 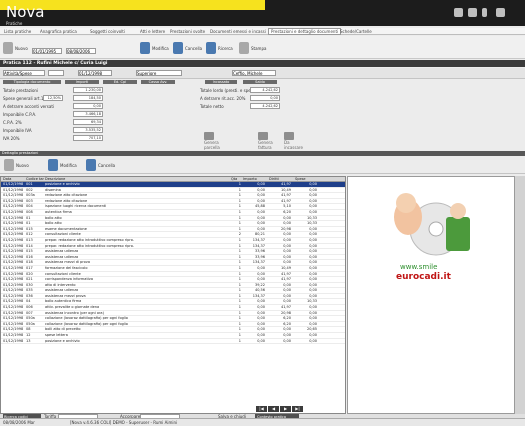 What do you see at coordinates (17, 31) in the screenshot?
I see `tab-lista-pratiche: Lista pratiche` at bounding box center [17, 31].